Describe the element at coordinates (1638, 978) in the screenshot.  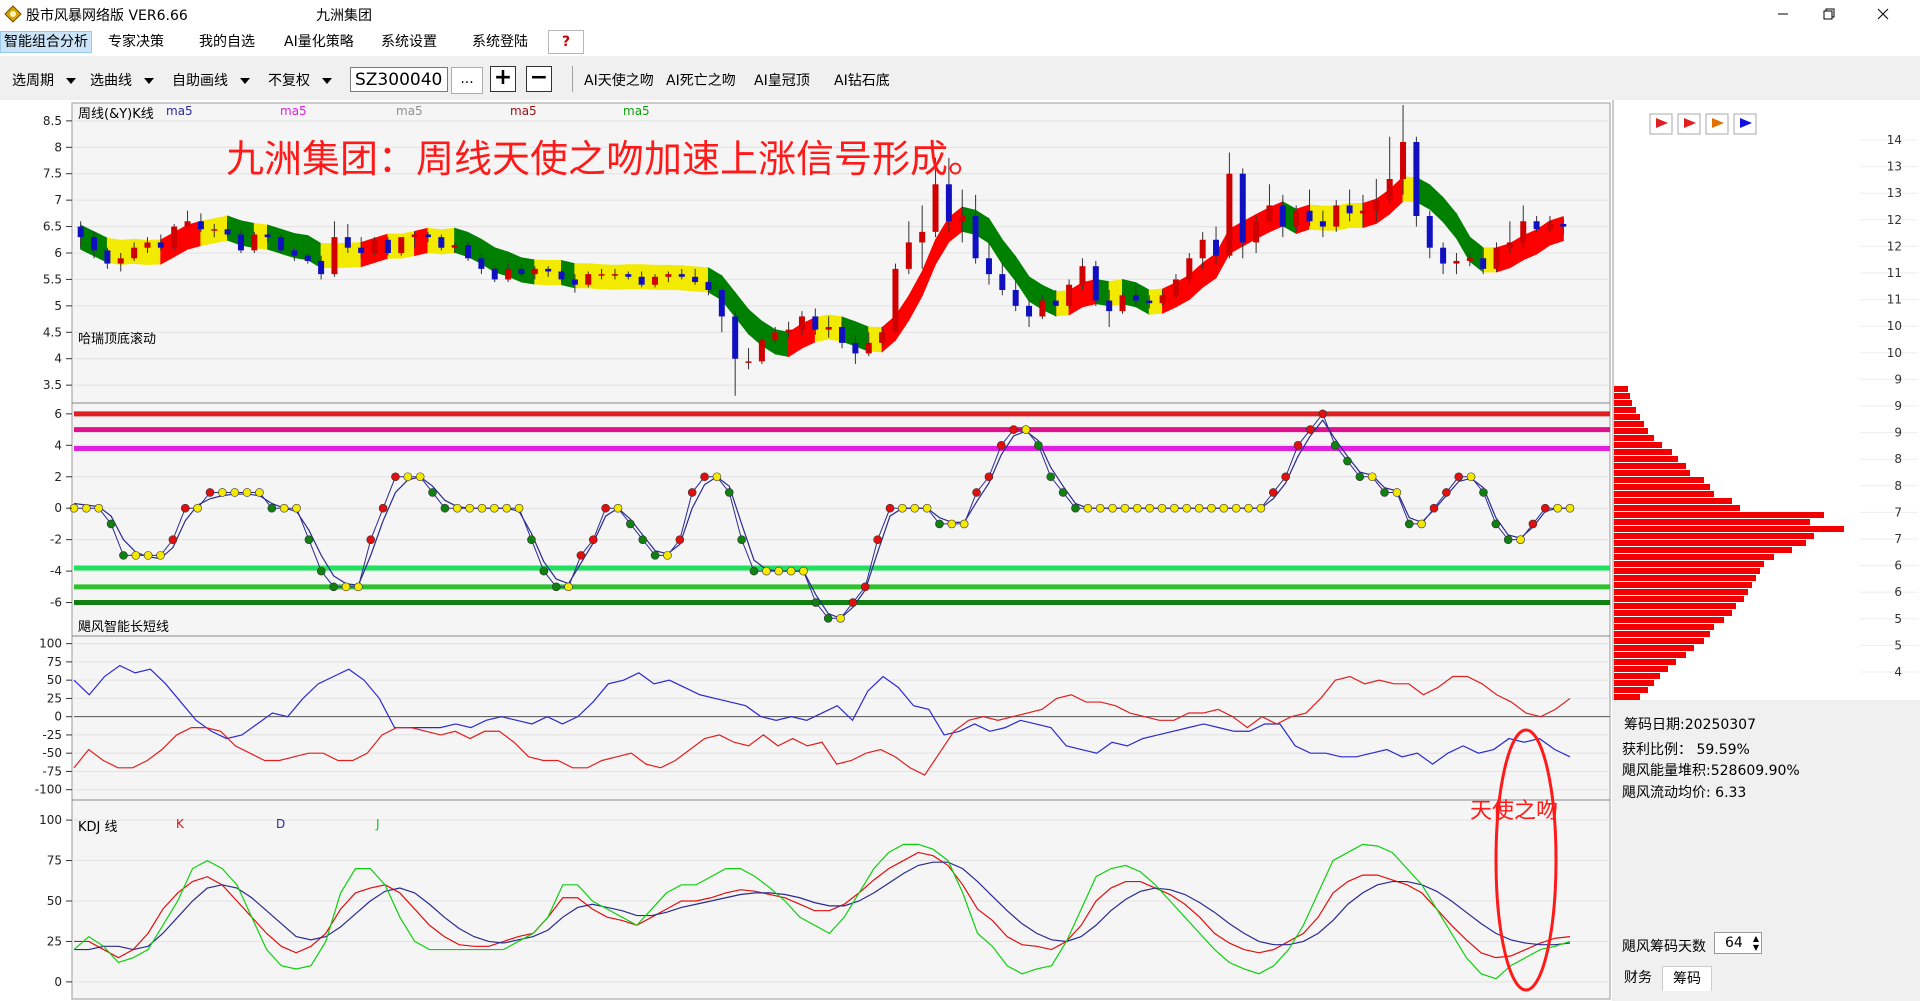
I see `tab-finance: 财务` at that location.